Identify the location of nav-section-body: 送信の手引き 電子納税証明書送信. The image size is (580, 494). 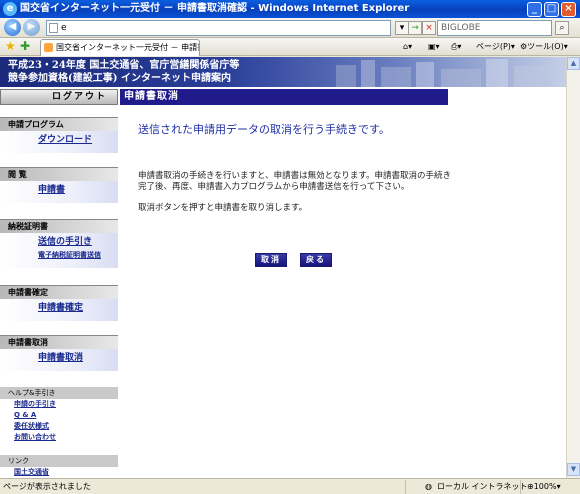
(59, 250).